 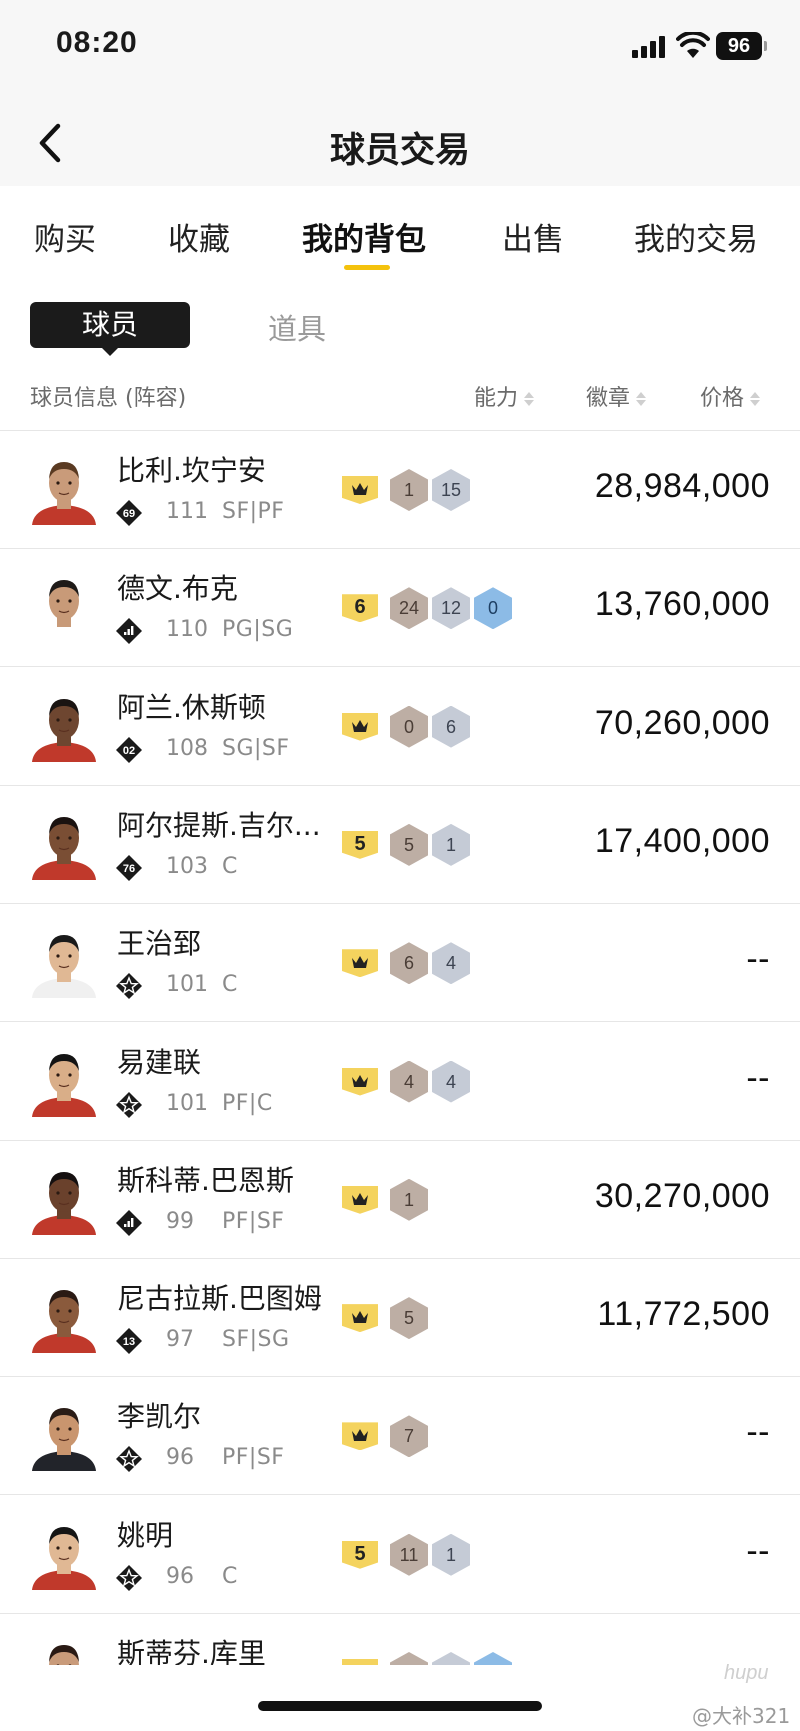 I want to click on active-tab-indicator, so click(x=367, y=267).